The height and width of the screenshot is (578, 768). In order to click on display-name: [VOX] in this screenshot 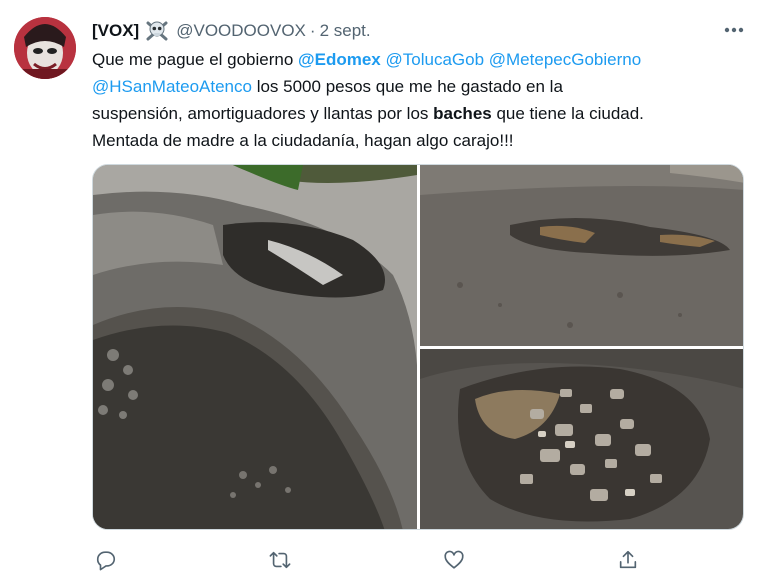, I will do `click(115, 31)`.